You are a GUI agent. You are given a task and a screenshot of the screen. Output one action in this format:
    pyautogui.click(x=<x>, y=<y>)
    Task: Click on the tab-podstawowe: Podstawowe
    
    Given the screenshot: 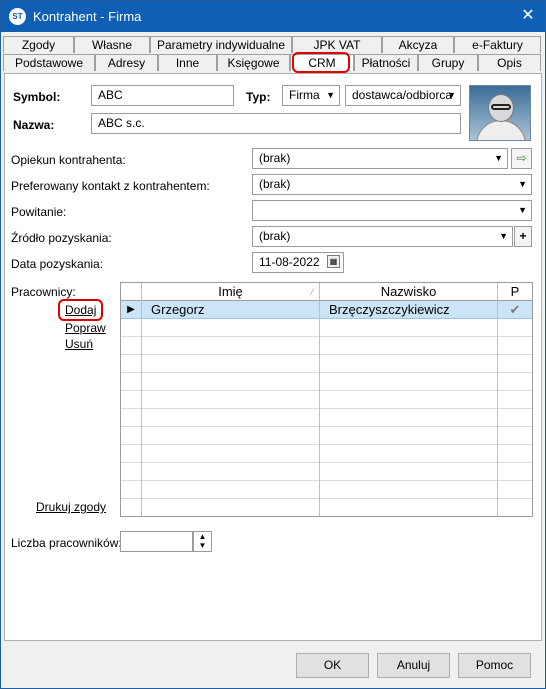 What is the action you would take?
    pyautogui.click(x=49, y=62)
    